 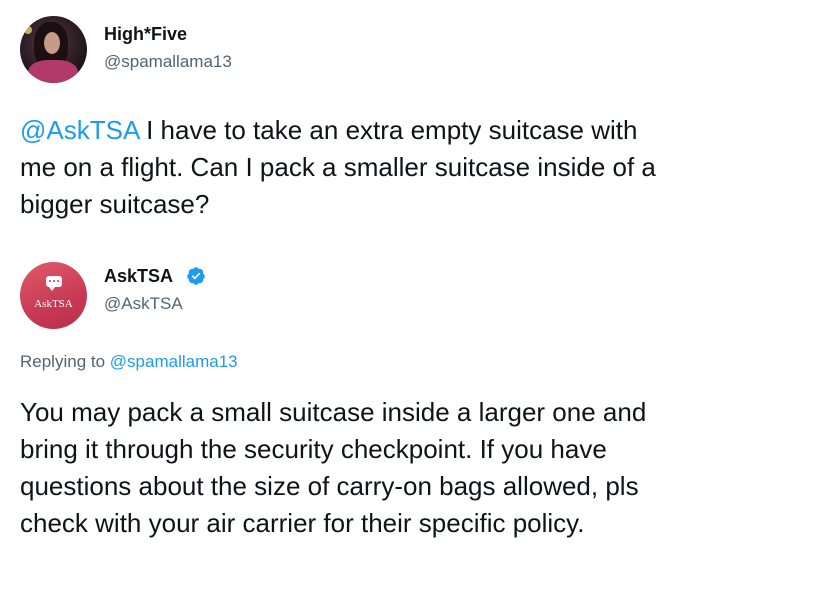 What do you see at coordinates (28, 30) in the screenshot?
I see `avatar-light` at bounding box center [28, 30].